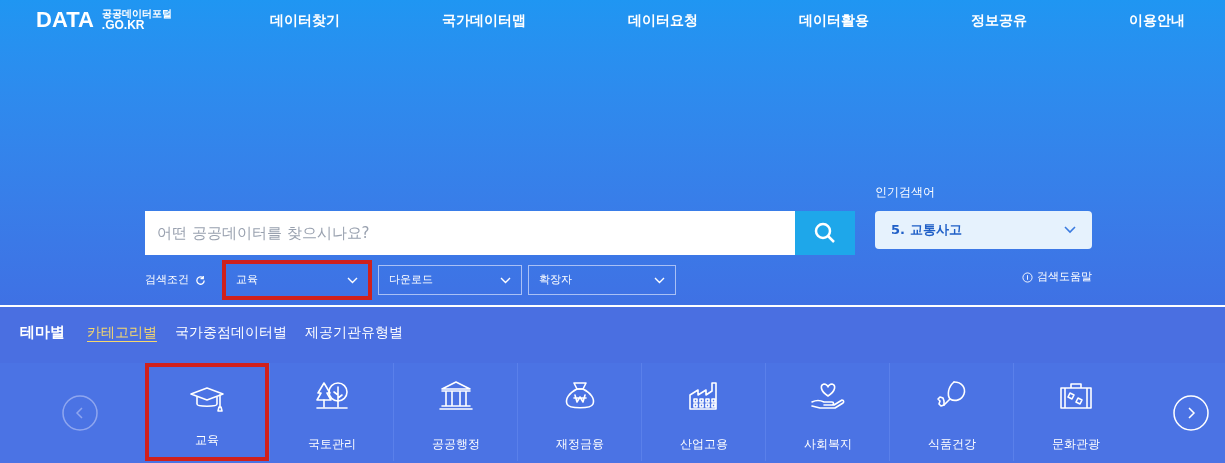 The image size is (1225, 463). Describe the element at coordinates (827, 412) in the screenshot. I see `category-tile: 사회복지` at that location.